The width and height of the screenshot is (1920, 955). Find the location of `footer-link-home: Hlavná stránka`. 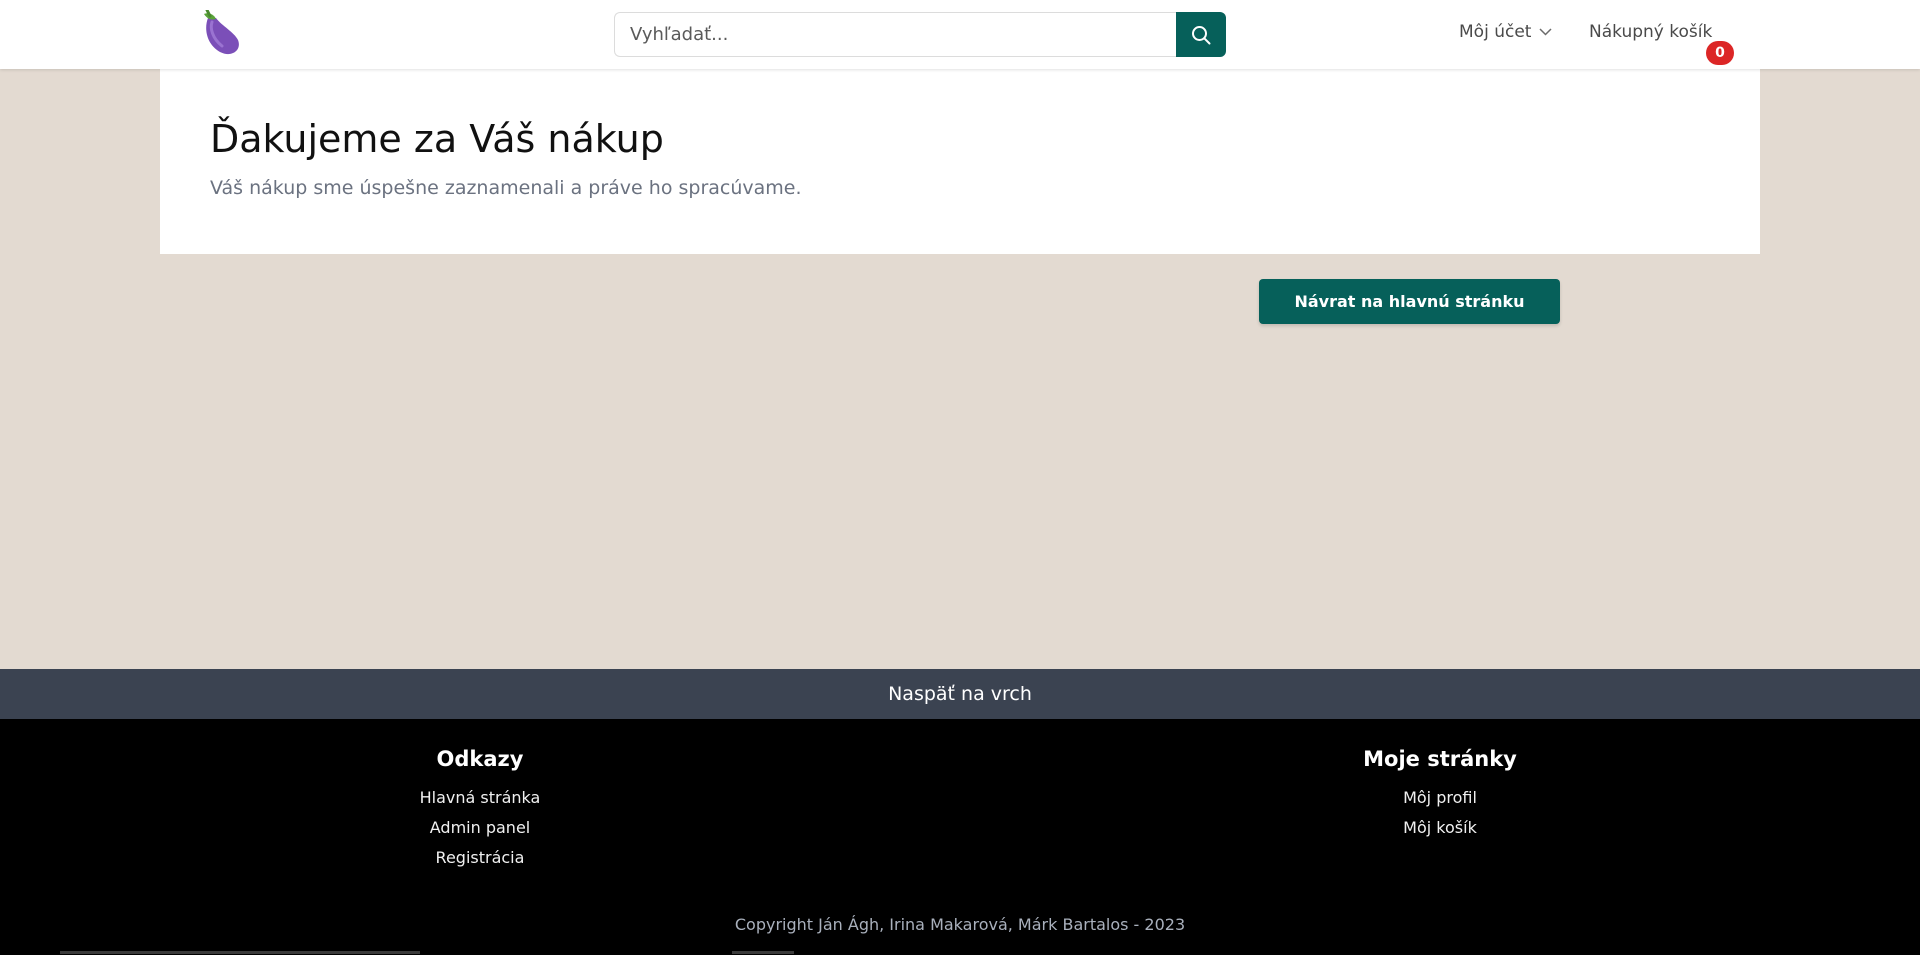

footer-link-home: Hlavná stránka is located at coordinates (480, 798).